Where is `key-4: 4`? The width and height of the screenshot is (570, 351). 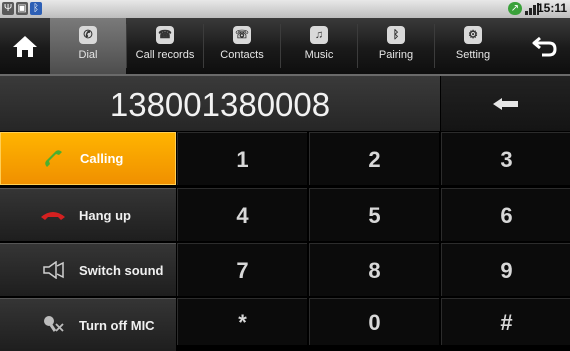
key-4: 4 is located at coordinates (242, 214).